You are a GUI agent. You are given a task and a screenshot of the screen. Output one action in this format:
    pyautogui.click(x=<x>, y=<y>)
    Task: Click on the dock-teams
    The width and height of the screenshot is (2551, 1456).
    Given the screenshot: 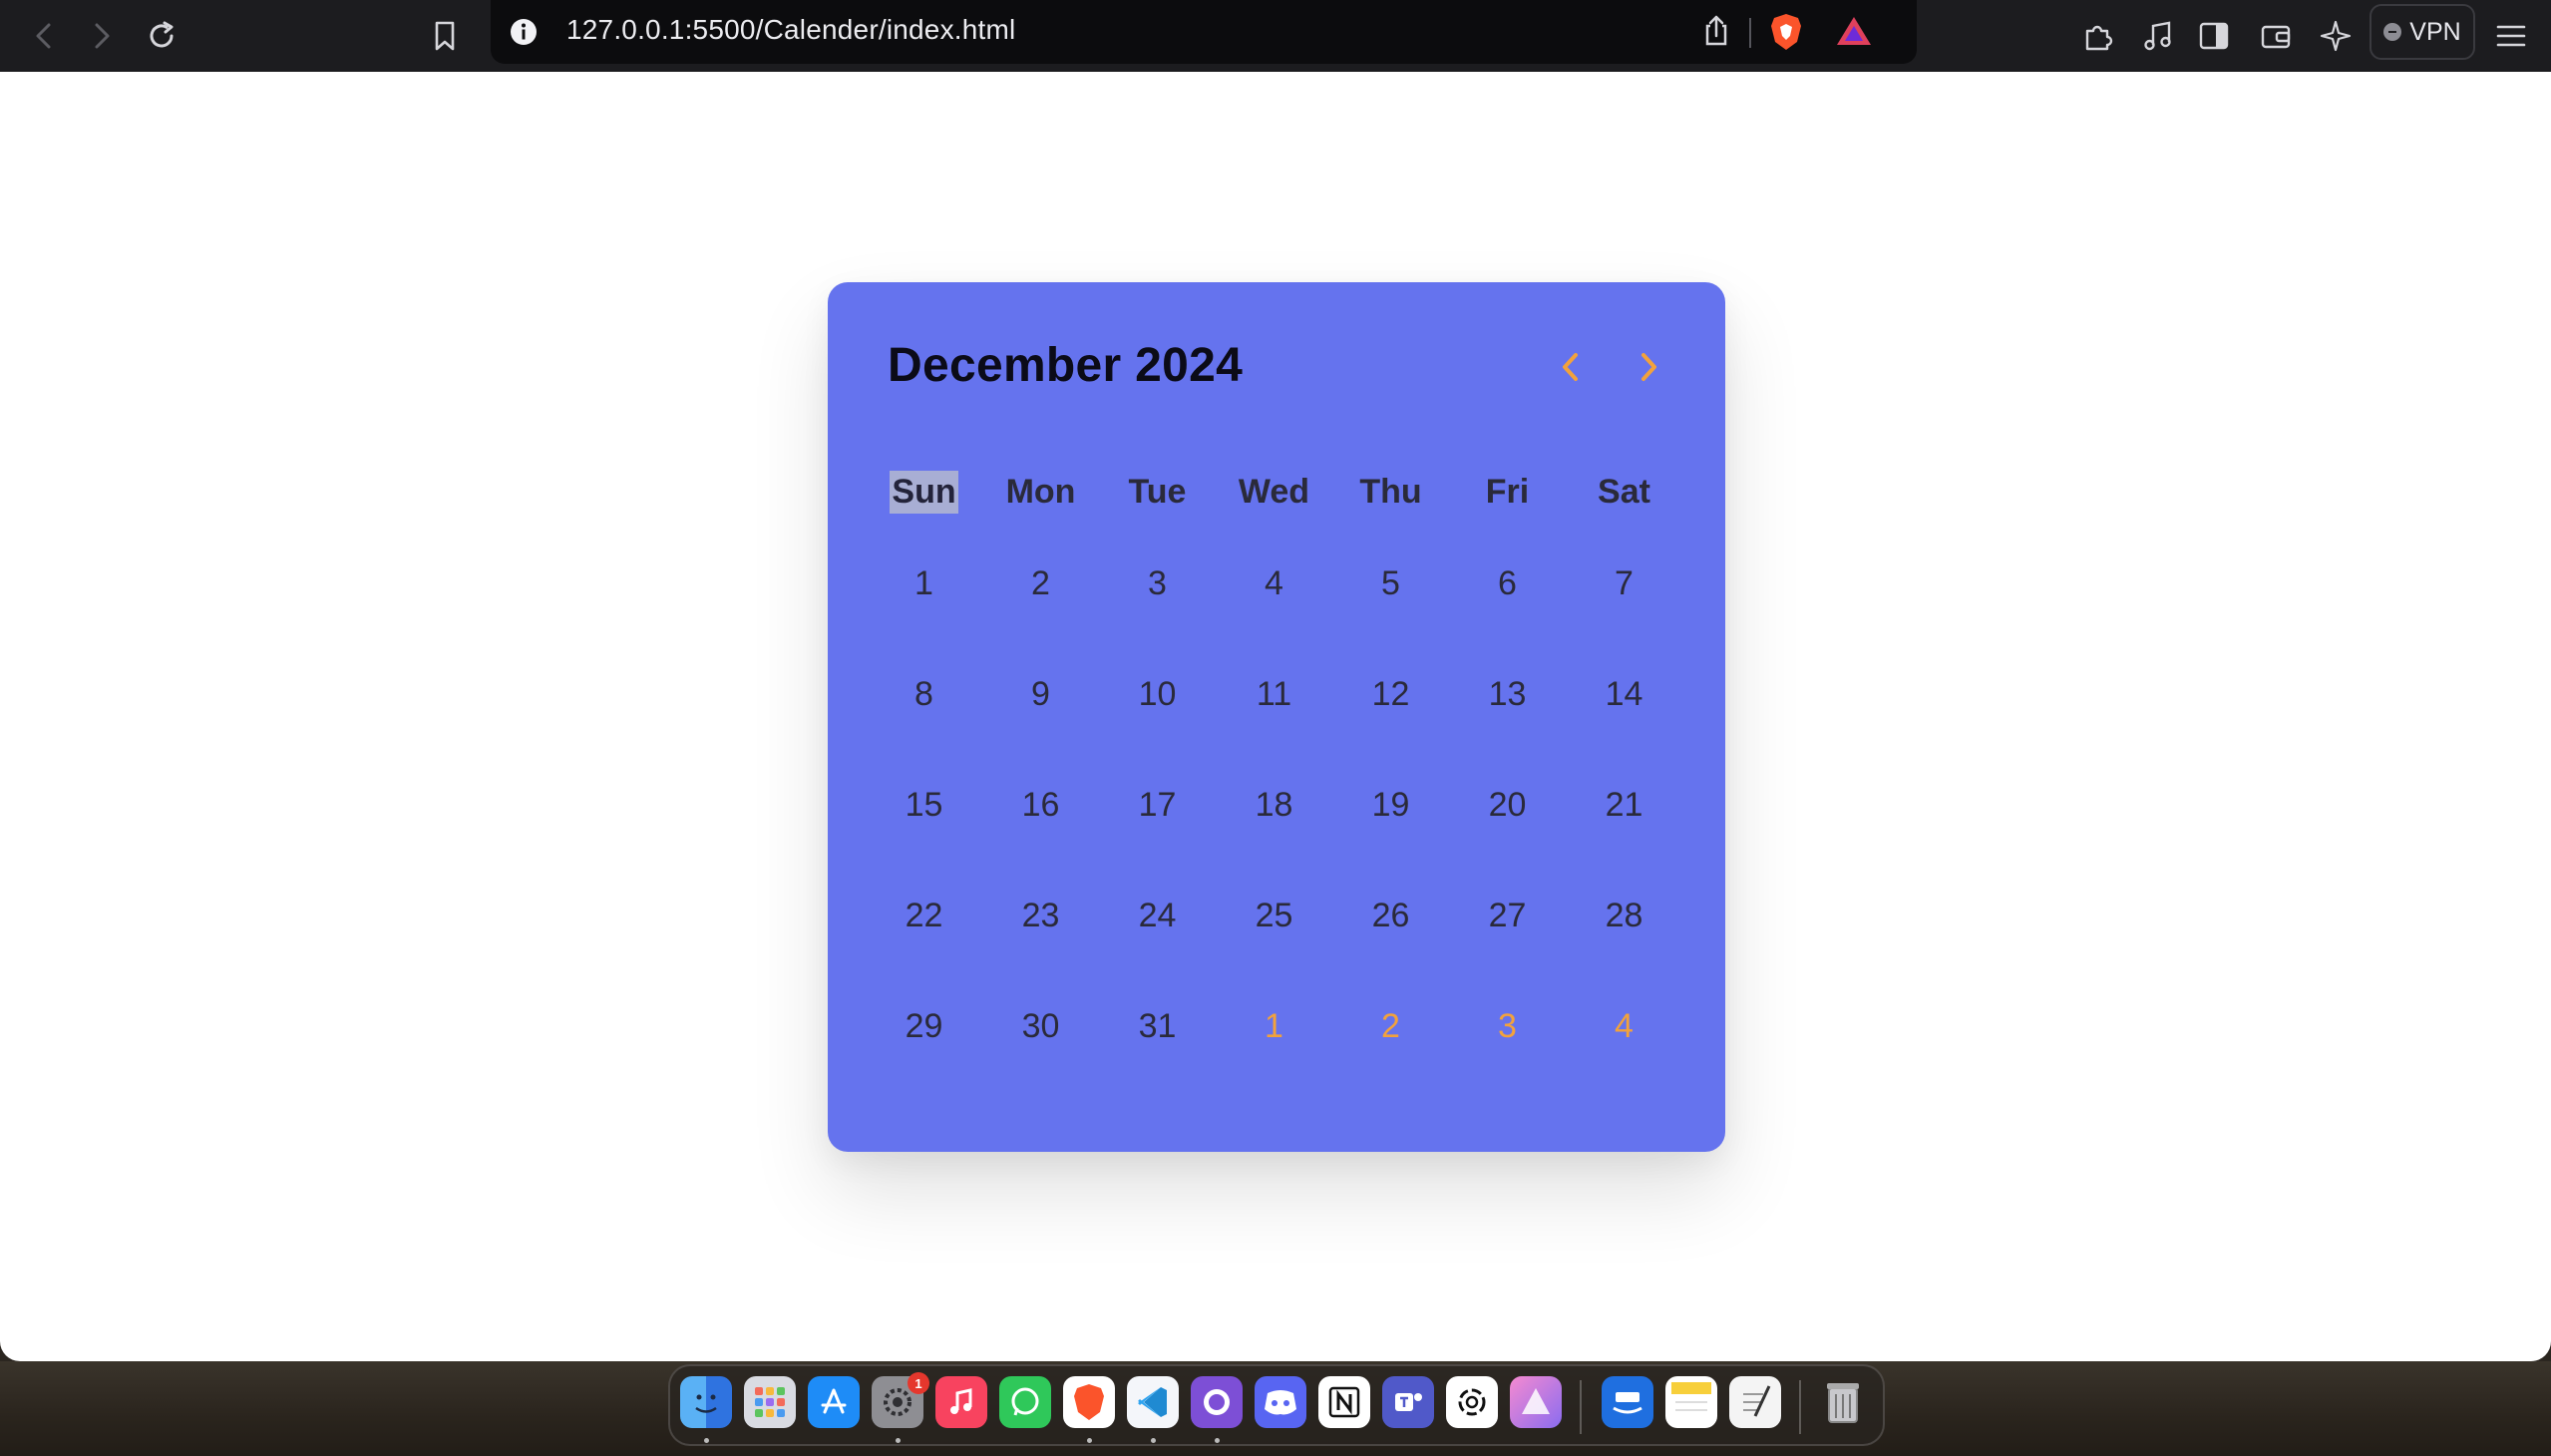 What is the action you would take?
    pyautogui.click(x=1408, y=1402)
    